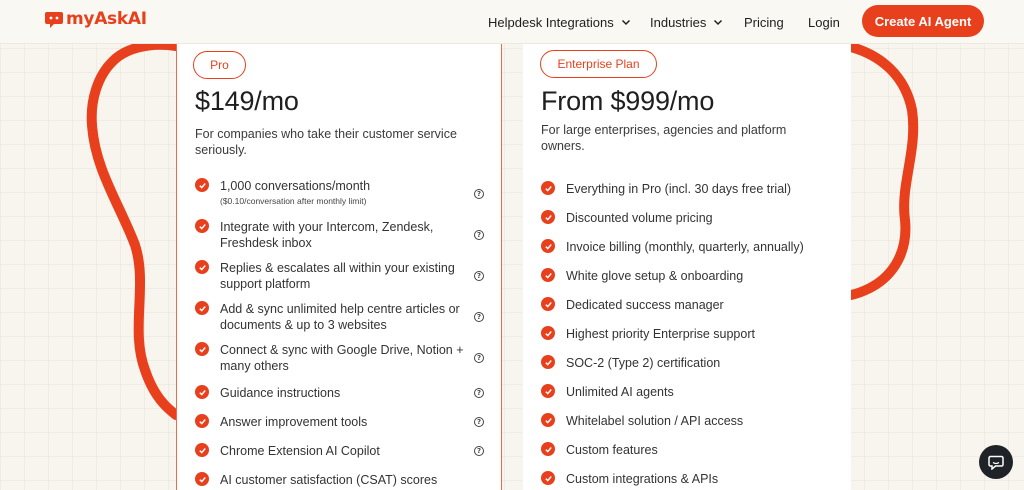 Image resolution: width=1024 pixels, height=490 pixels. What do you see at coordinates (280, 393) in the screenshot?
I see `feature-text: Guidance instructions` at bounding box center [280, 393].